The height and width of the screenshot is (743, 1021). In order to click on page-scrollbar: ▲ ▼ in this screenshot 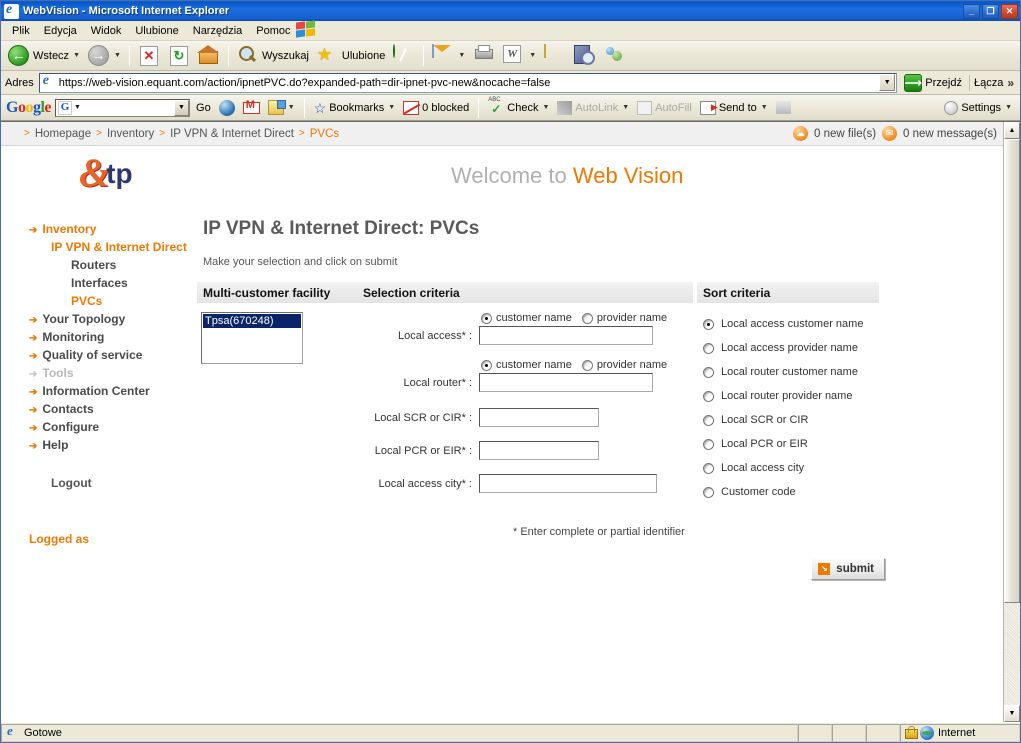, I will do `click(1011, 422)`.